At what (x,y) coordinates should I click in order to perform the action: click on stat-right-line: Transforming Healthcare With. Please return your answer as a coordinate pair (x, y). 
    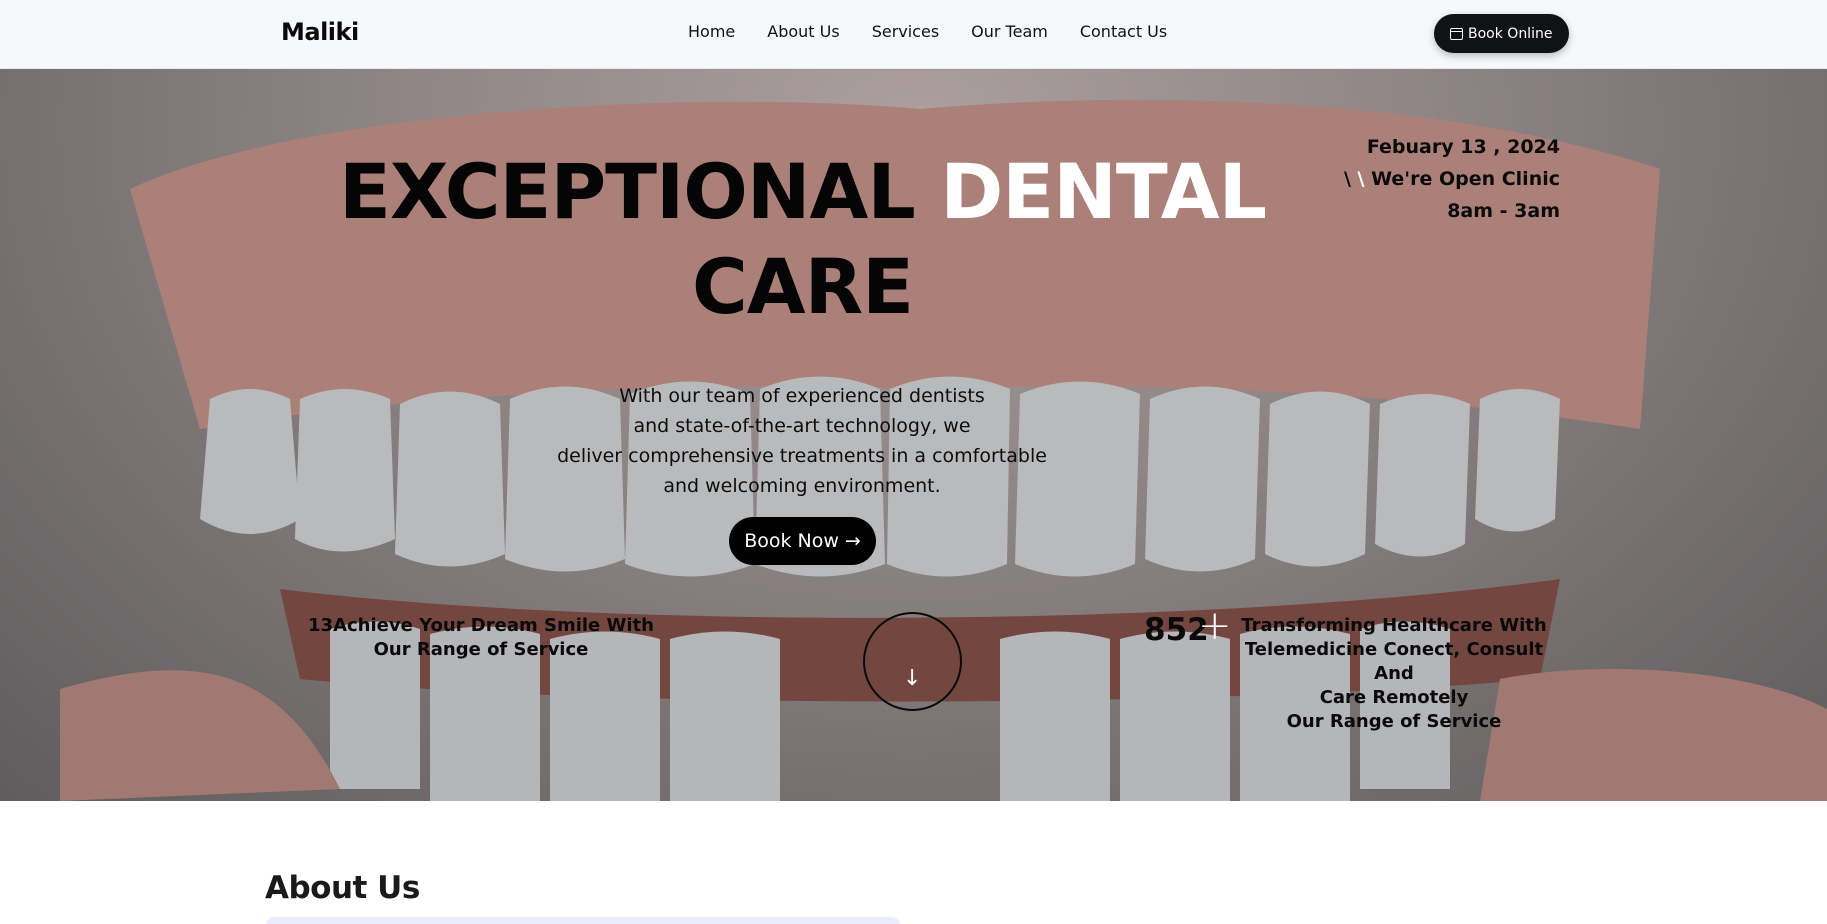
    Looking at the image, I should click on (1394, 625).